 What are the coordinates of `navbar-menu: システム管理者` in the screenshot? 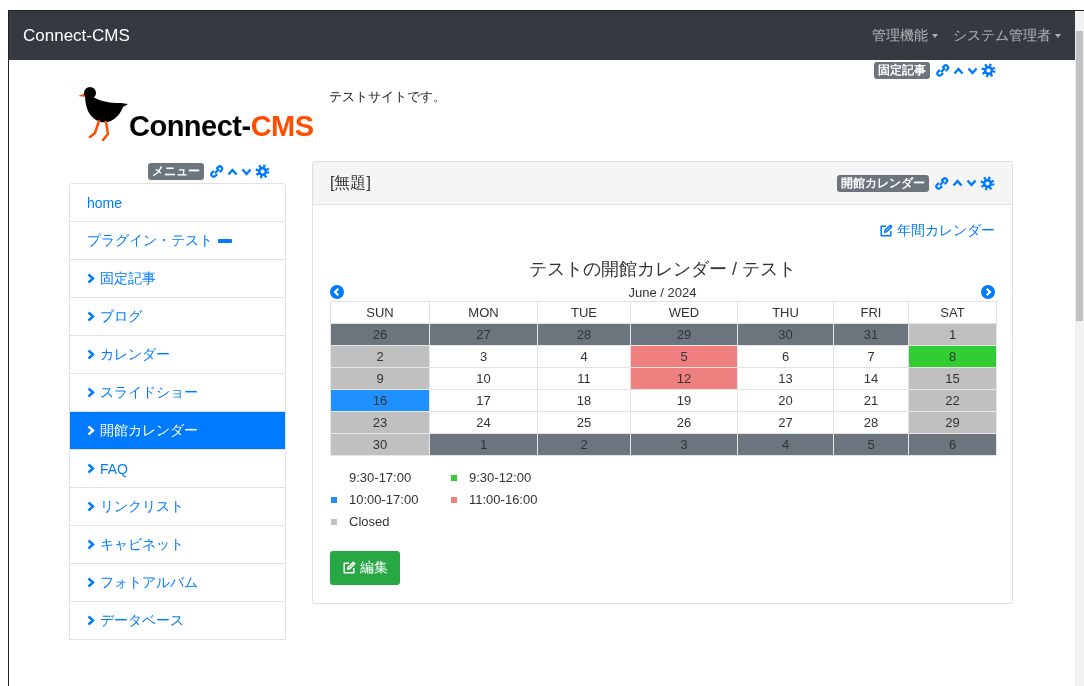 It's located at (1002, 35).